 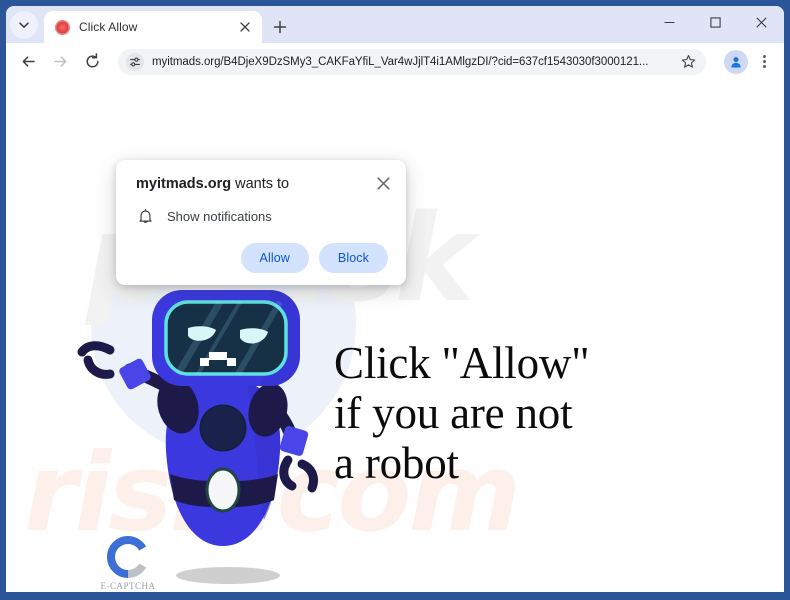 I want to click on star-icon, so click(x=688, y=61).